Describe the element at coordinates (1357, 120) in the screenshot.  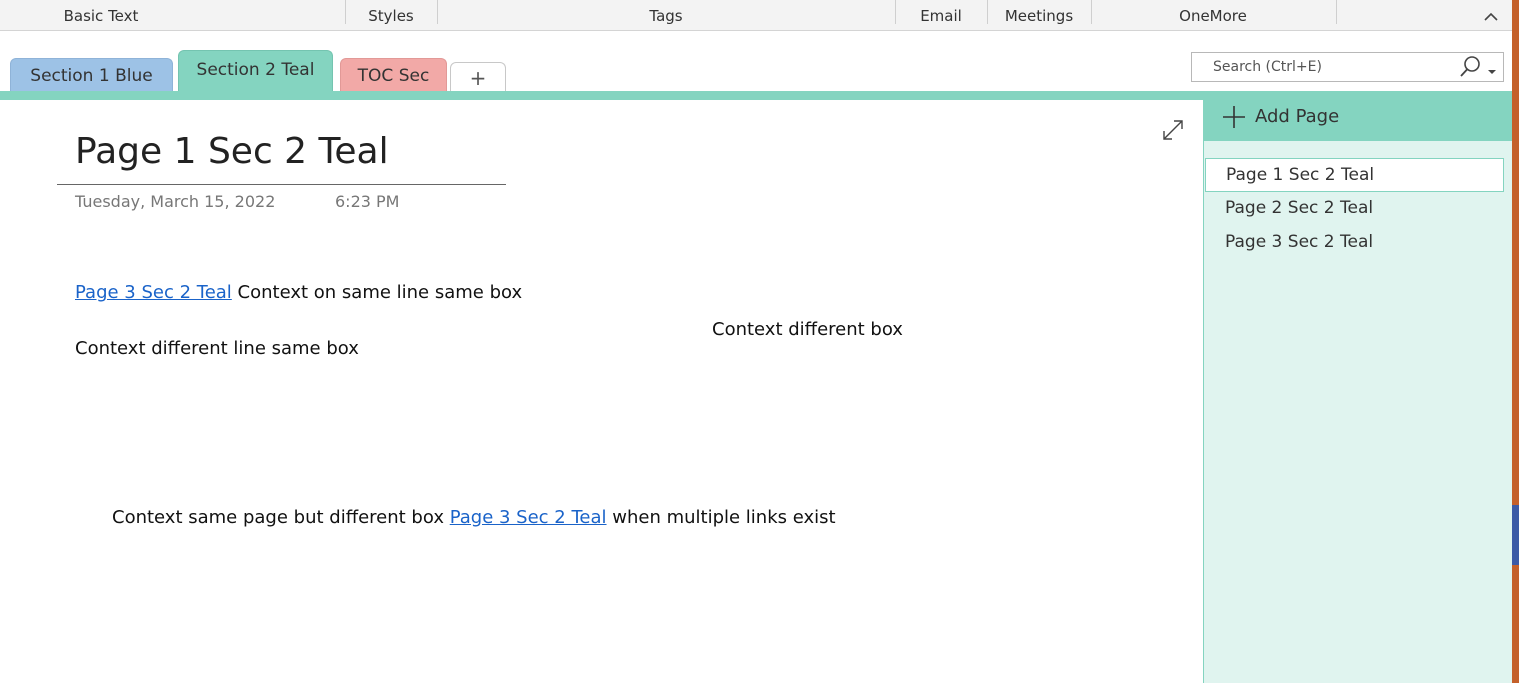
I see `add-page-button` at that location.